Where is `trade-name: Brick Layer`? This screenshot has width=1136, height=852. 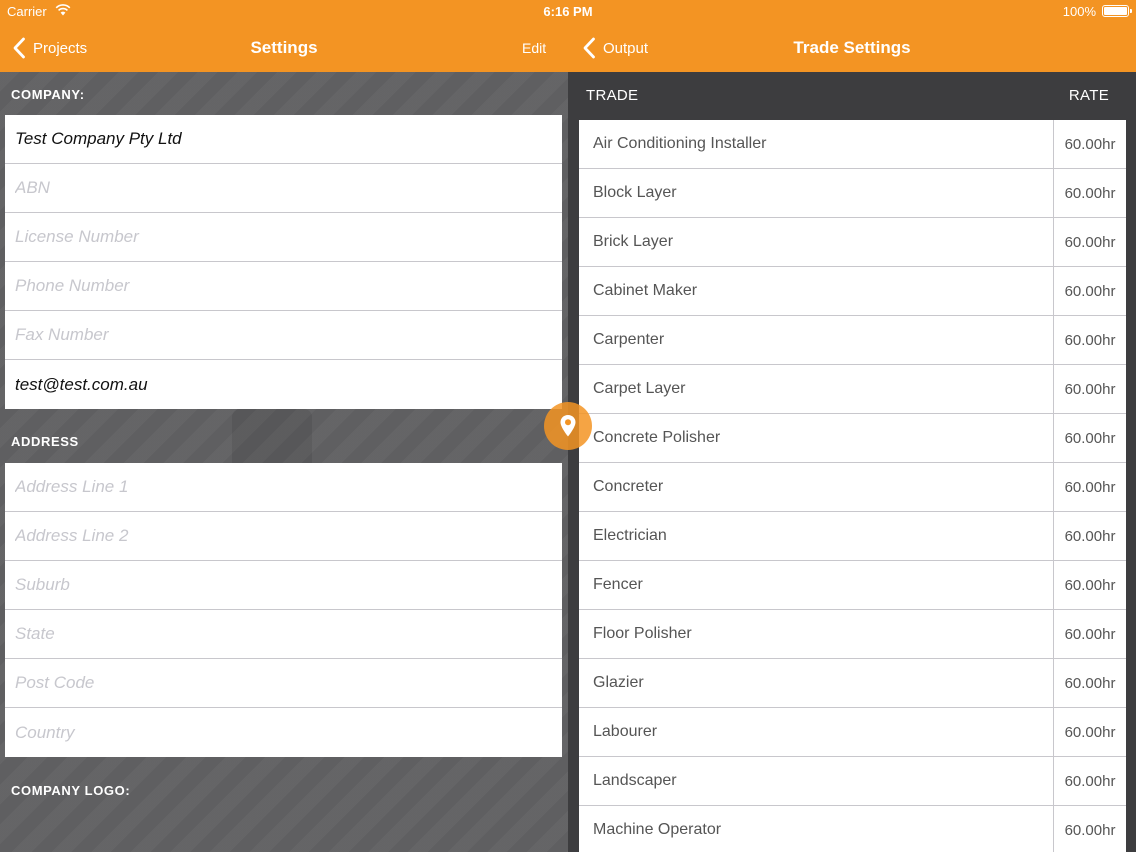 trade-name: Brick Layer is located at coordinates (633, 241).